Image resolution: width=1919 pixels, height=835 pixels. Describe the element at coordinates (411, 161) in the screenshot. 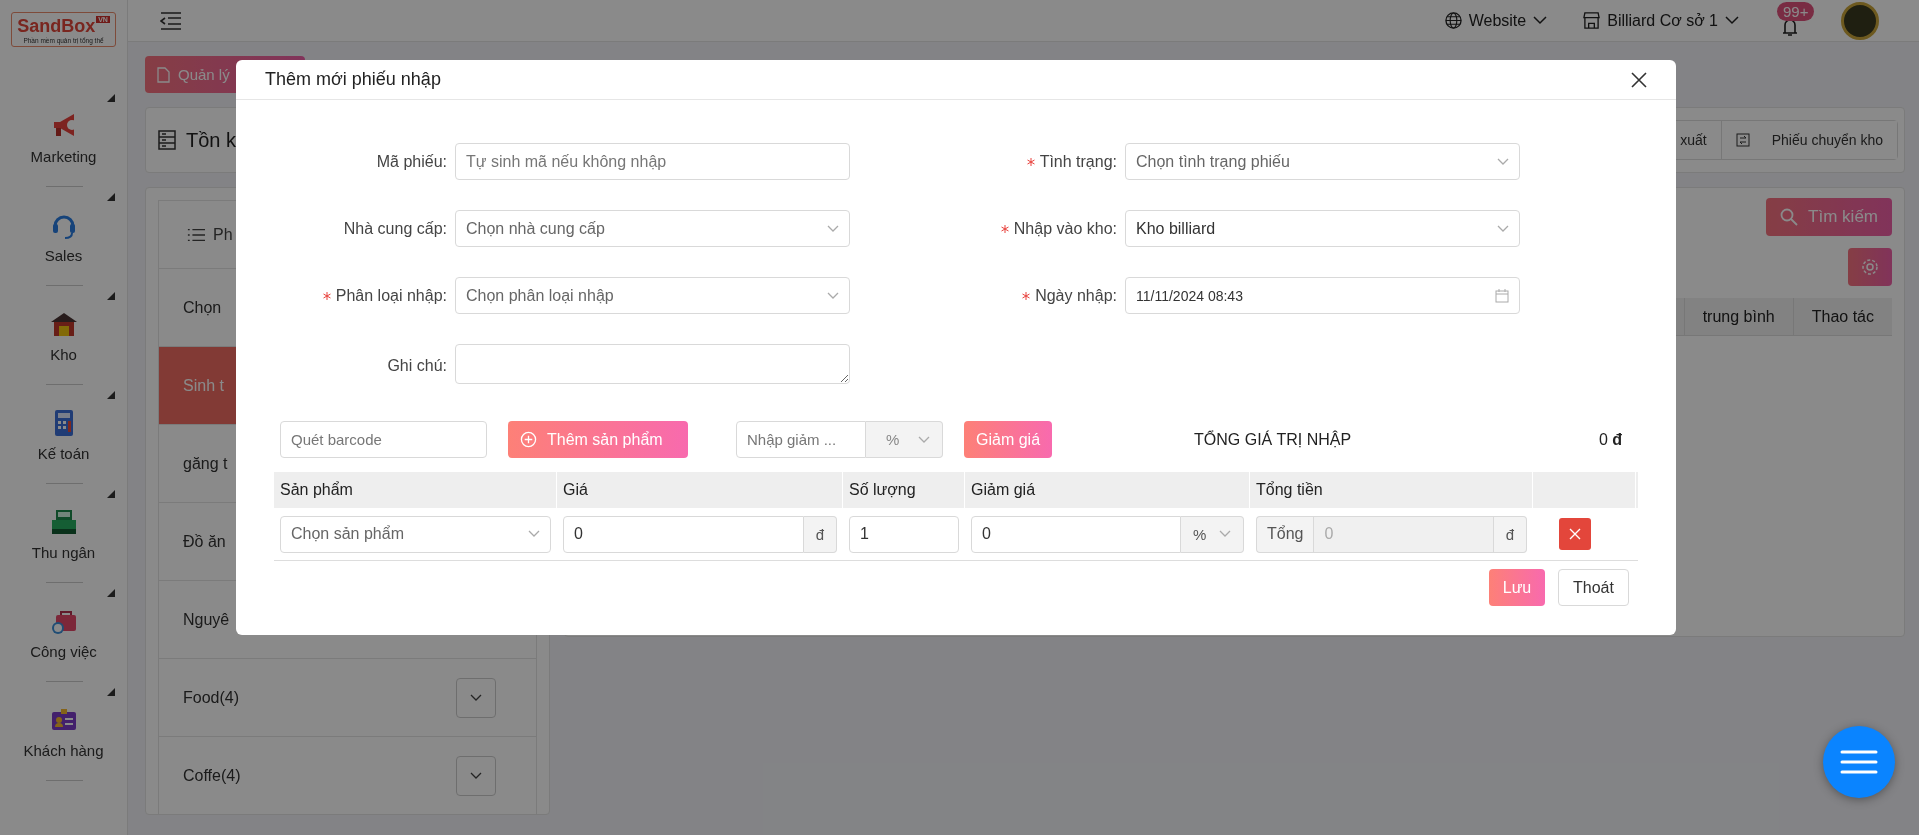

I see `field-label: Mã phiếu:` at that location.